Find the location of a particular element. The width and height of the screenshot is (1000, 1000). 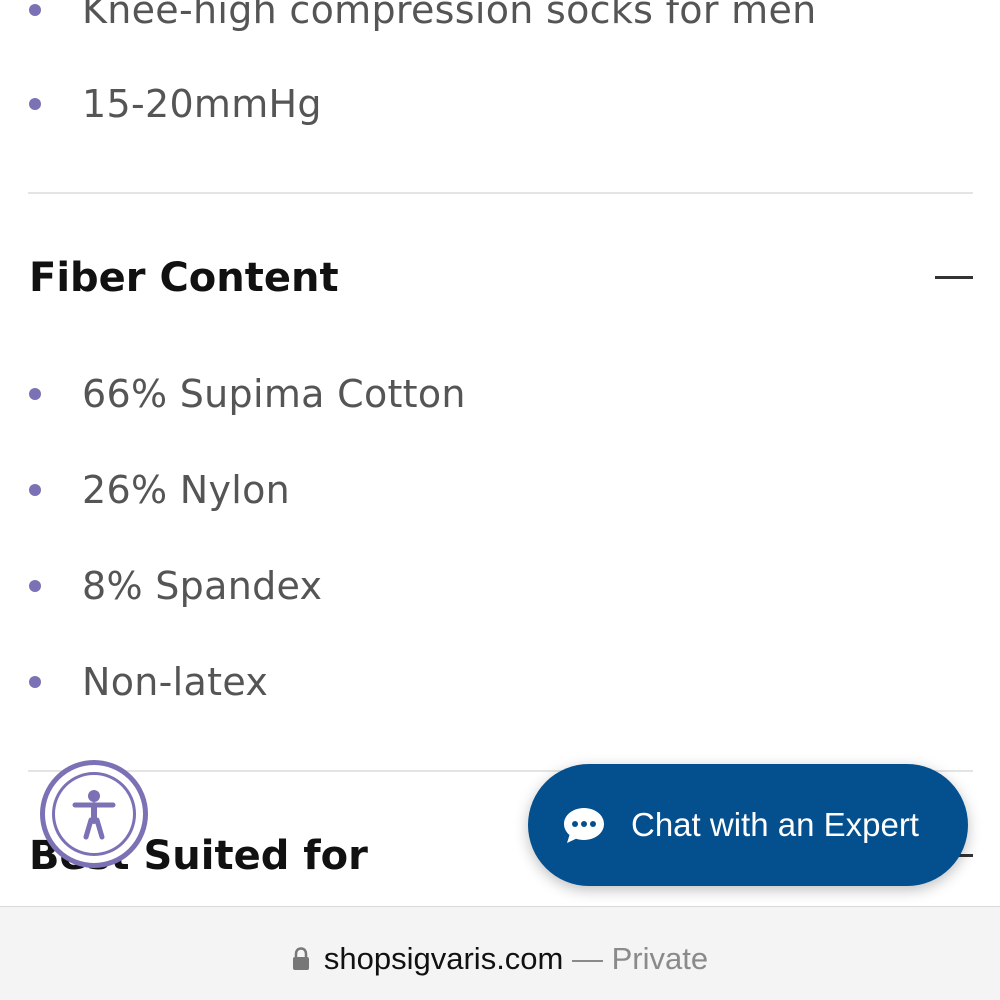

list-item: 15-20mmHg is located at coordinates (500, 104).